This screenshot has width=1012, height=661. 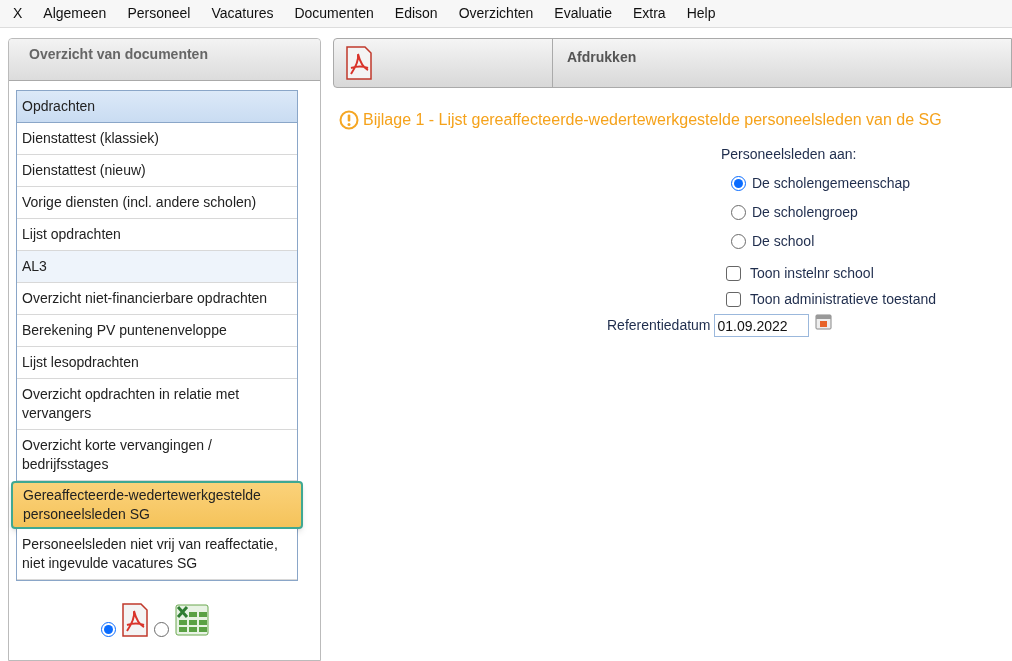 What do you see at coordinates (75, 13) in the screenshot?
I see `menu-item: Algemeen` at bounding box center [75, 13].